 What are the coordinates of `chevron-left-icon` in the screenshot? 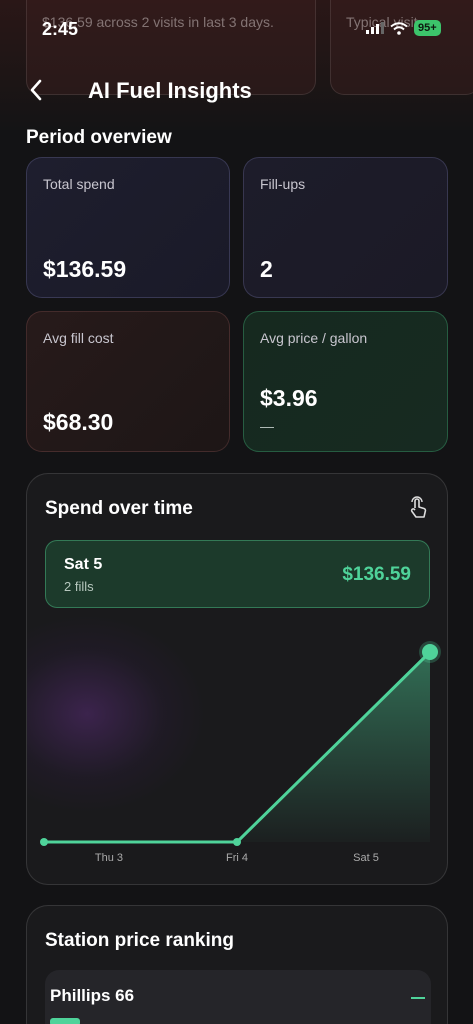 It's located at (36, 90).